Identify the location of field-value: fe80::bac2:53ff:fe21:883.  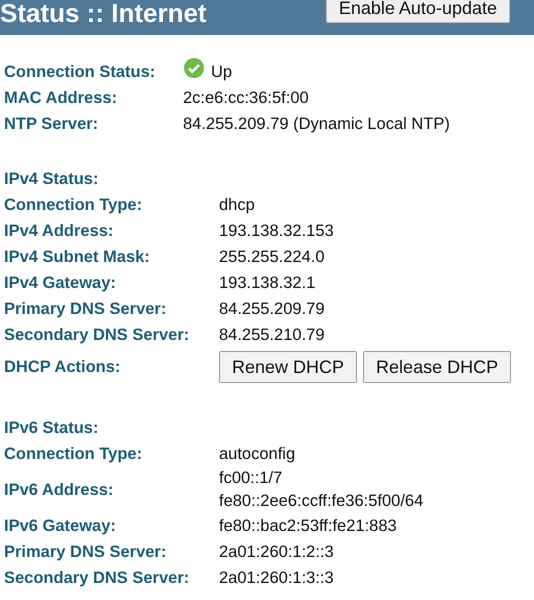
(308, 526).